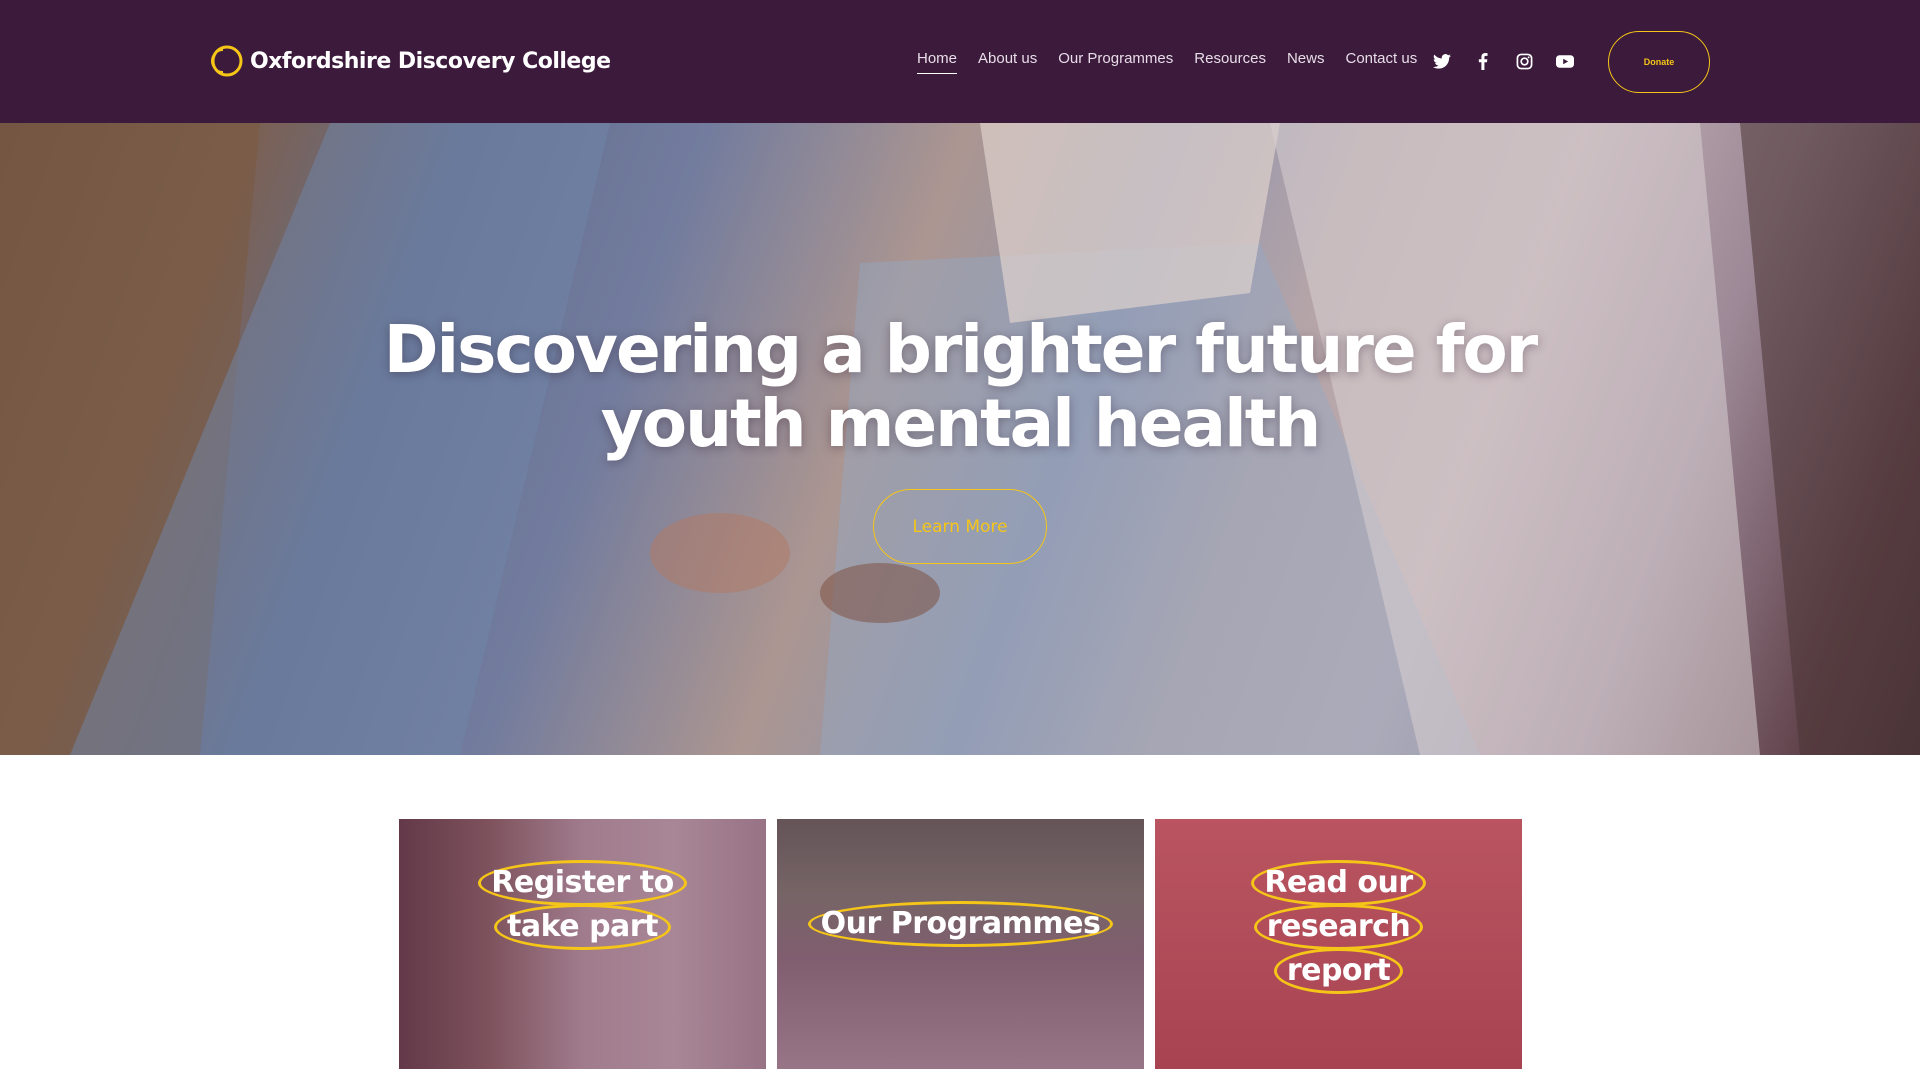 The width and height of the screenshot is (1920, 1080). I want to click on hero-title-line-1: Discovering a brighter future for, so click(960, 349).